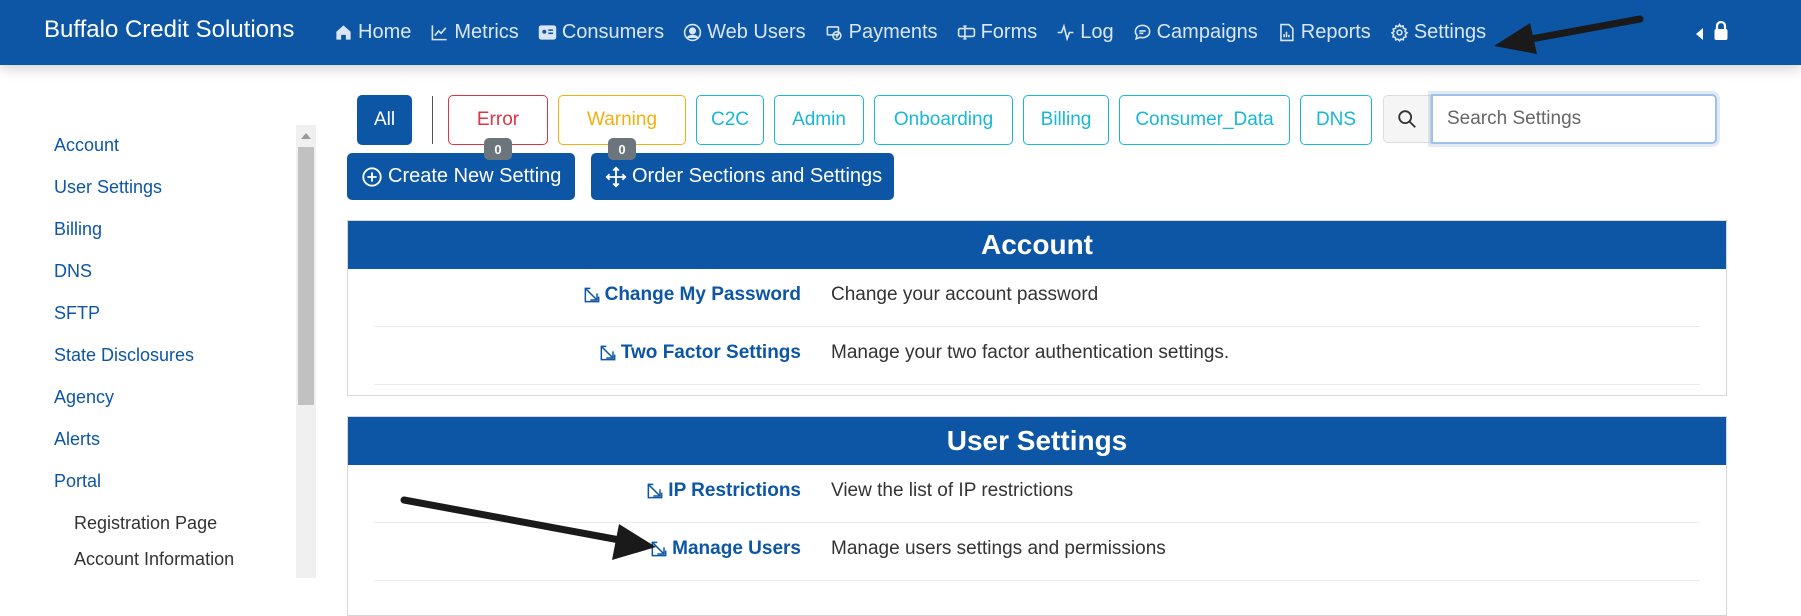 The height and width of the screenshot is (616, 1801). What do you see at coordinates (1336, 120) in the screenshot?
I see `filter-dns-button: DNS` at bounding box center [1336, 120].